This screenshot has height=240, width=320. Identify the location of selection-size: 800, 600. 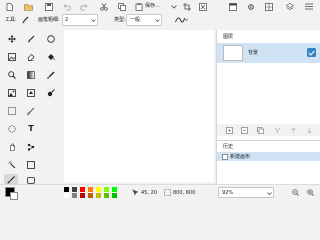
(184, 193).